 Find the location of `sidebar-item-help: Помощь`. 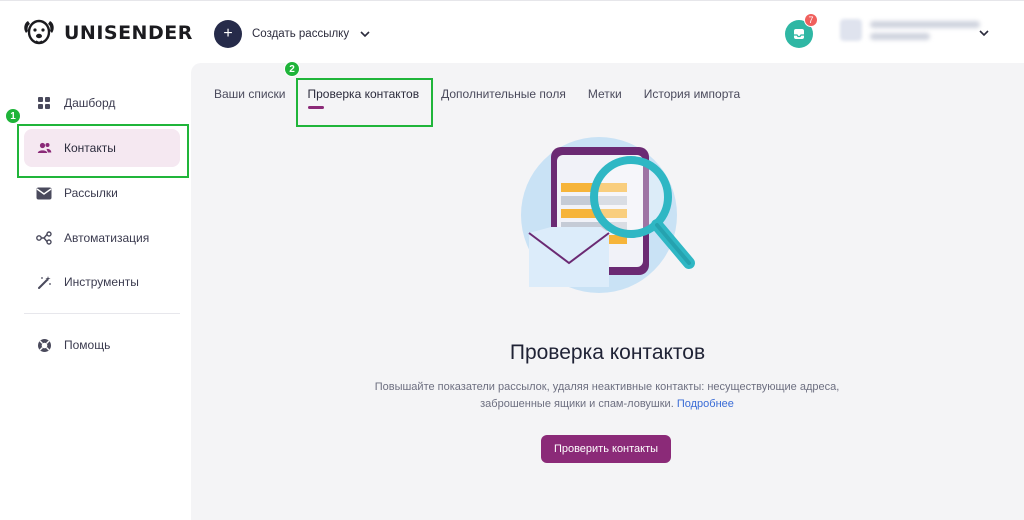

sidebar-item-help: Помощь is located at coordinates (102, 345).